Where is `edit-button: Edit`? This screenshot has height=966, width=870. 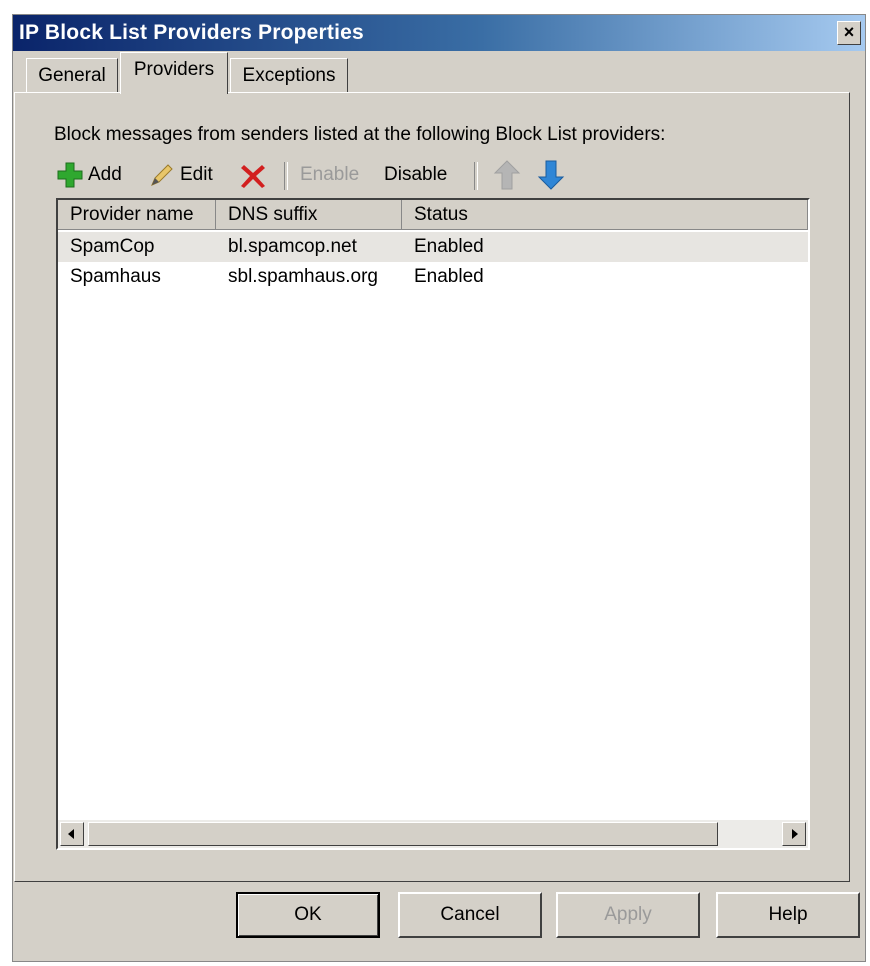
edit-button: Edit is located at coordinates (180, 175).